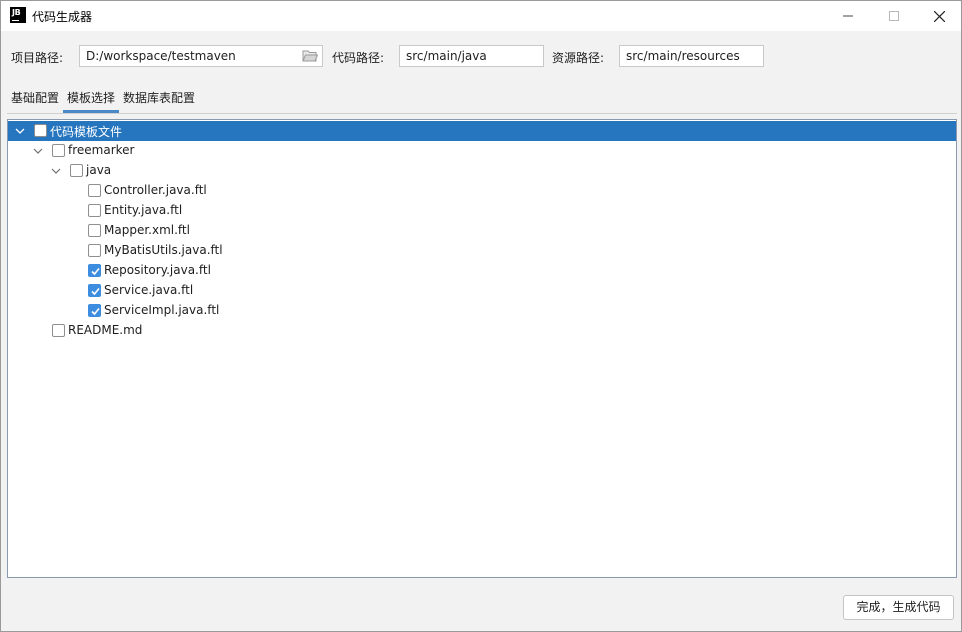  What do you see at coordinates (482, 171) in the screenshot?
I see `tree-node-java: java` at bounding box center [482, 171].